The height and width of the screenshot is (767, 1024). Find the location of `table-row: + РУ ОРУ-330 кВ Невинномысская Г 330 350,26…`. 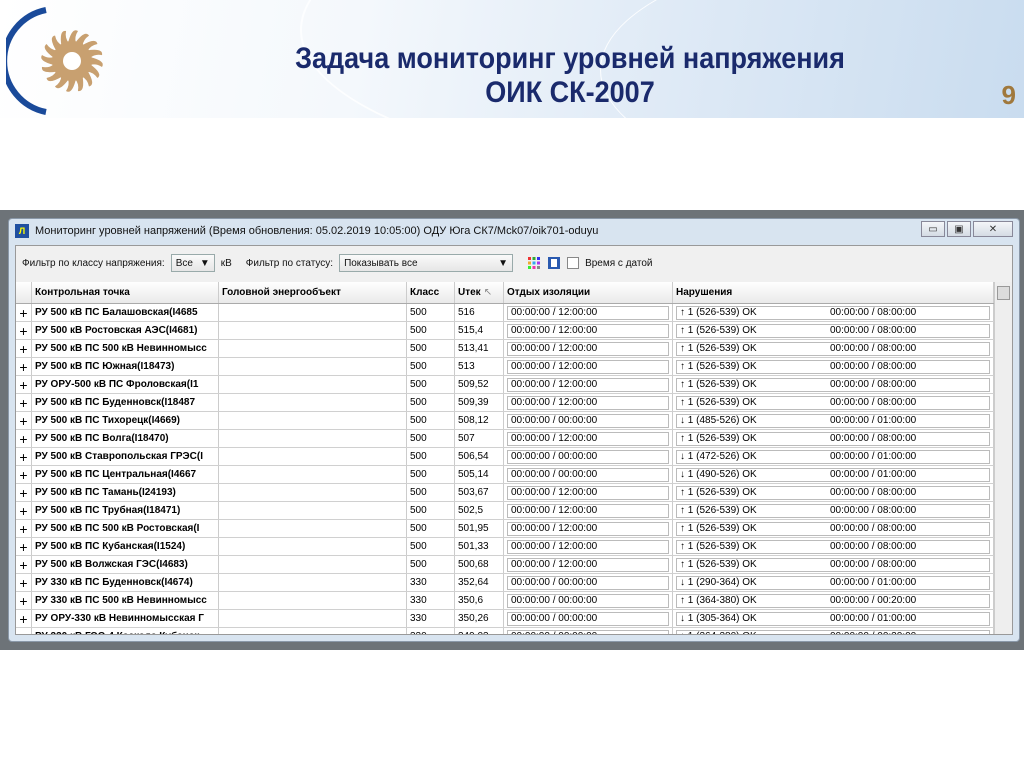

table-row: + РУ ОРУ-330 кВ Невинномысская Г 330 350,26… is located at coordinates (505, 619).